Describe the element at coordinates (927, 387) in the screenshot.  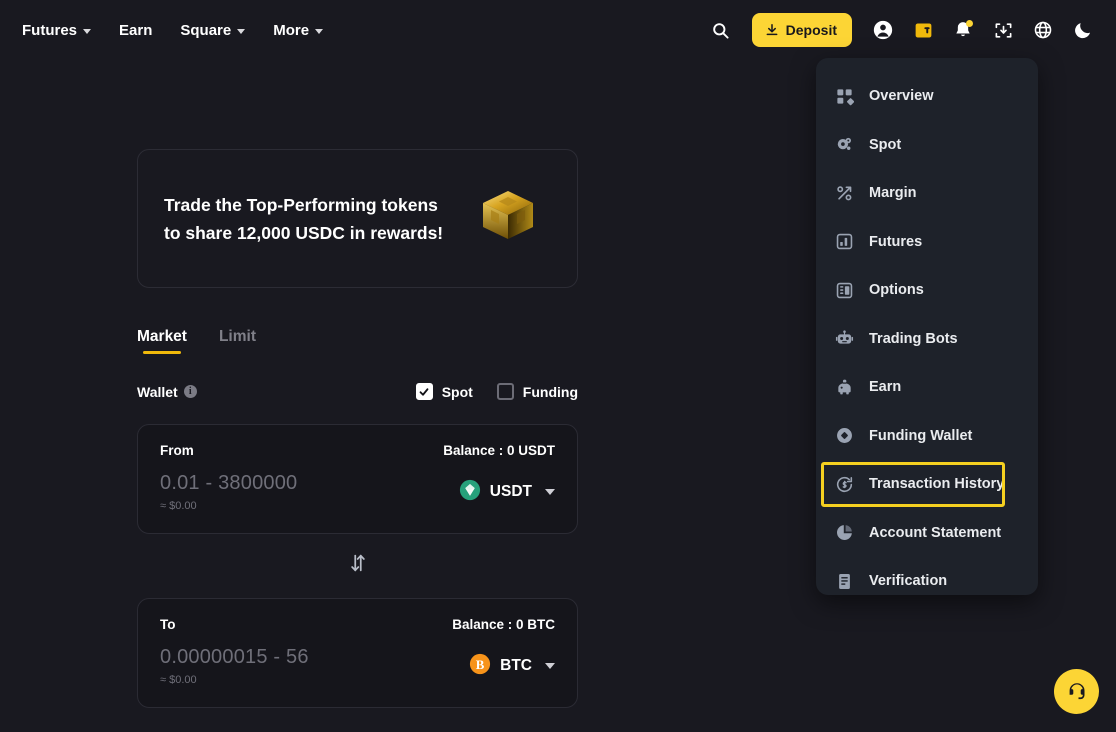
I see `menu-item-earn: Earn` at that location.